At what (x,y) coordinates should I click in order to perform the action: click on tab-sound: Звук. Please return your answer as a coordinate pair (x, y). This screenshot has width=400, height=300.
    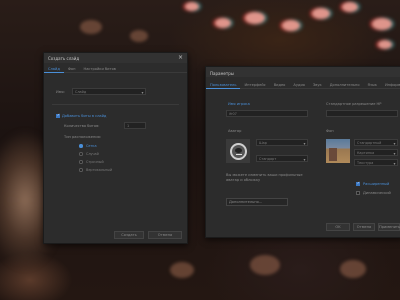
    Looking at the image, I should click on (317, 84).